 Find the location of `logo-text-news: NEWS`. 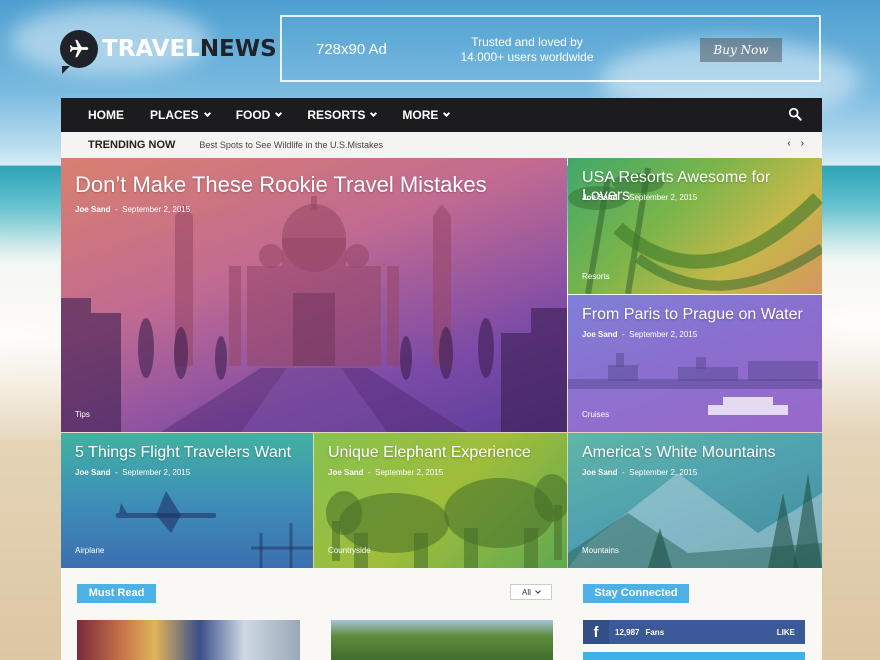

logo-text-news: NEWS is located at coordinates (238, 49).